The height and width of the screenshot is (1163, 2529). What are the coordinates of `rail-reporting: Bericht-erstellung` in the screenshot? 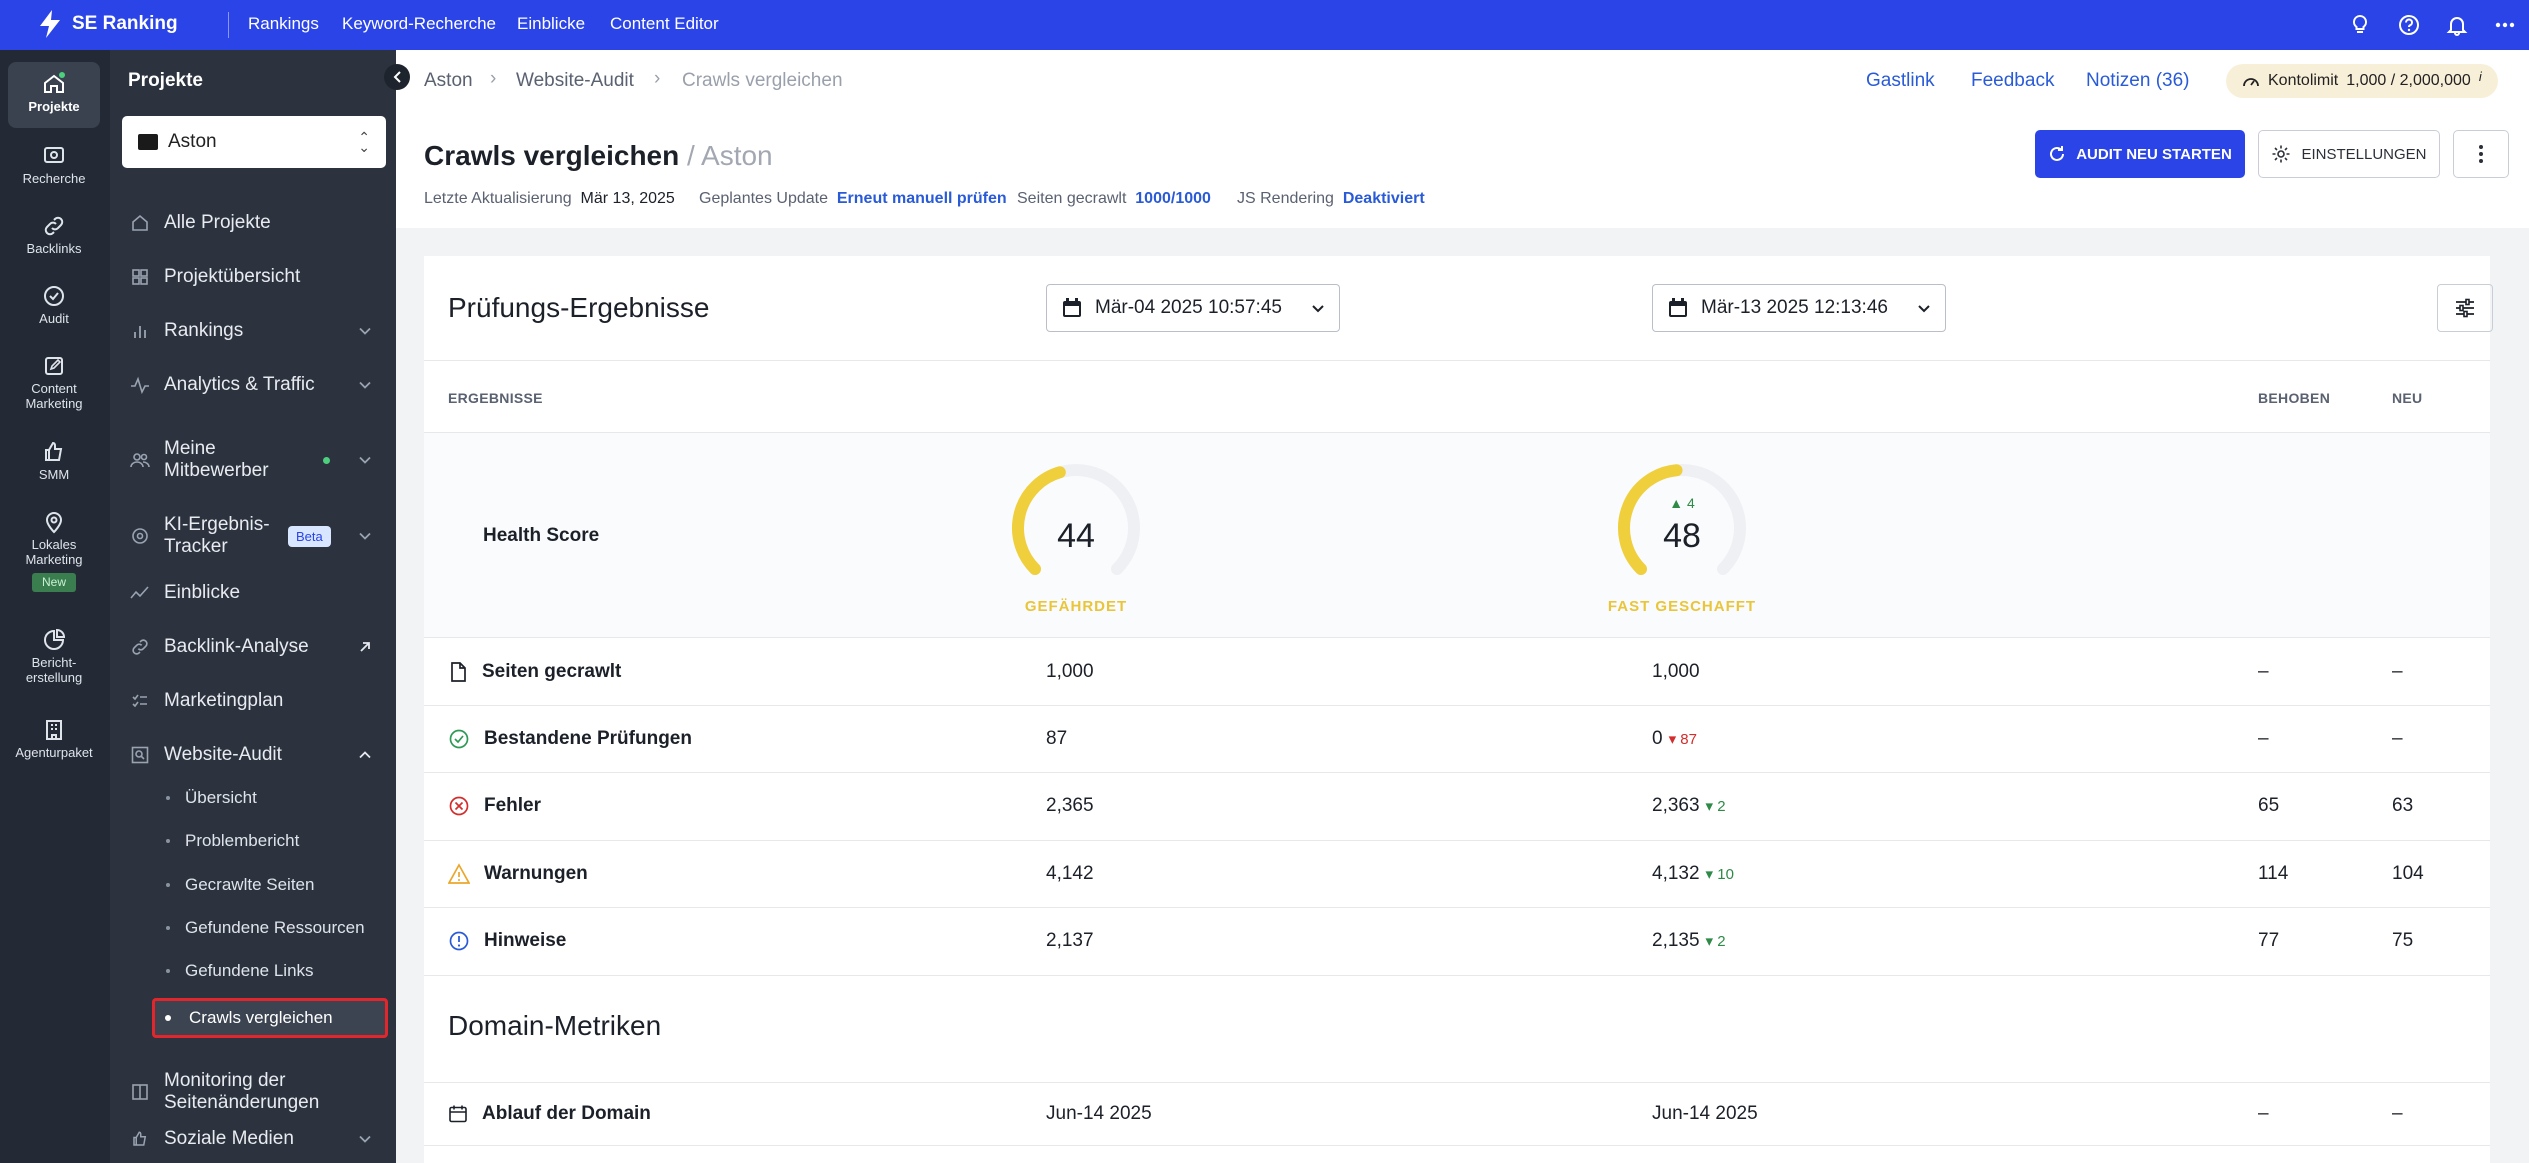 It's located at (54, 656).